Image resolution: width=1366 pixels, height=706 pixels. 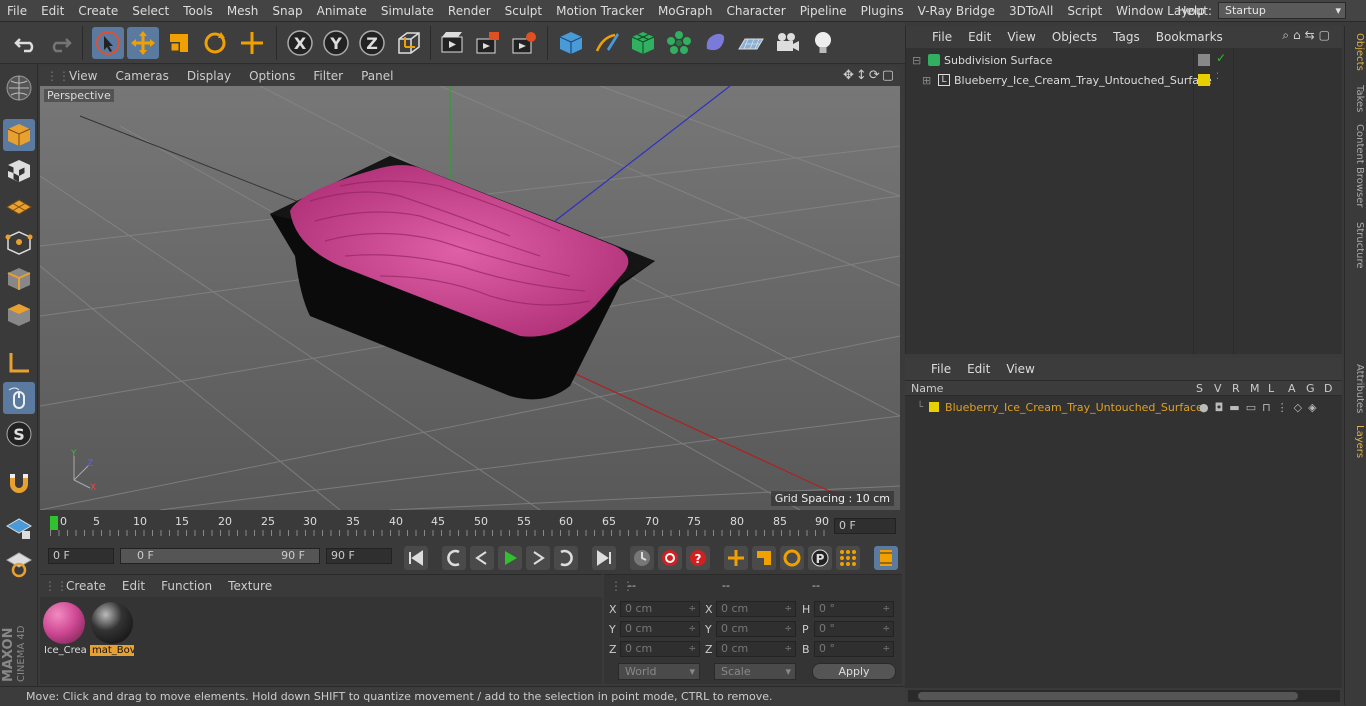 I want to click on cloner-icon, so click(x=679, y=43).